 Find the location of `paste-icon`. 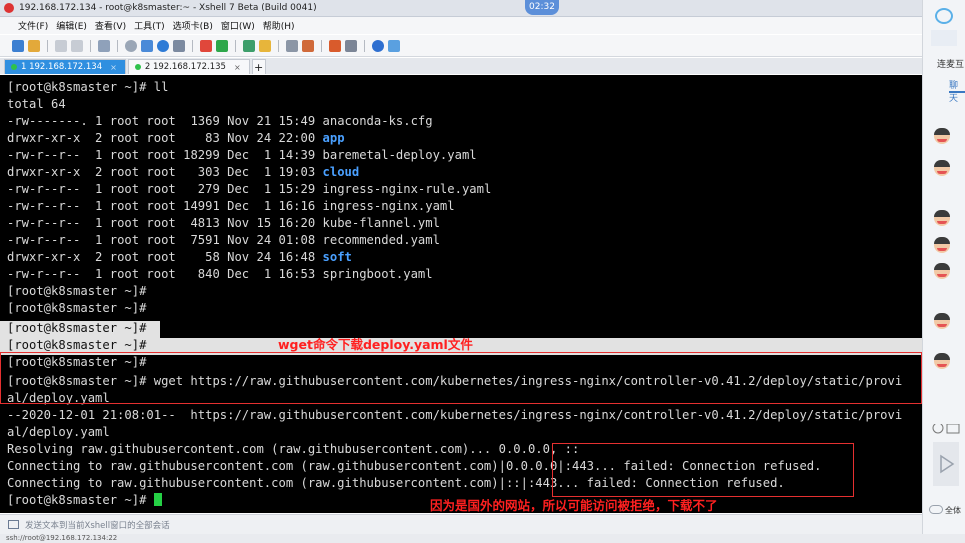

paste-icon is located at coordinates (77, 45).